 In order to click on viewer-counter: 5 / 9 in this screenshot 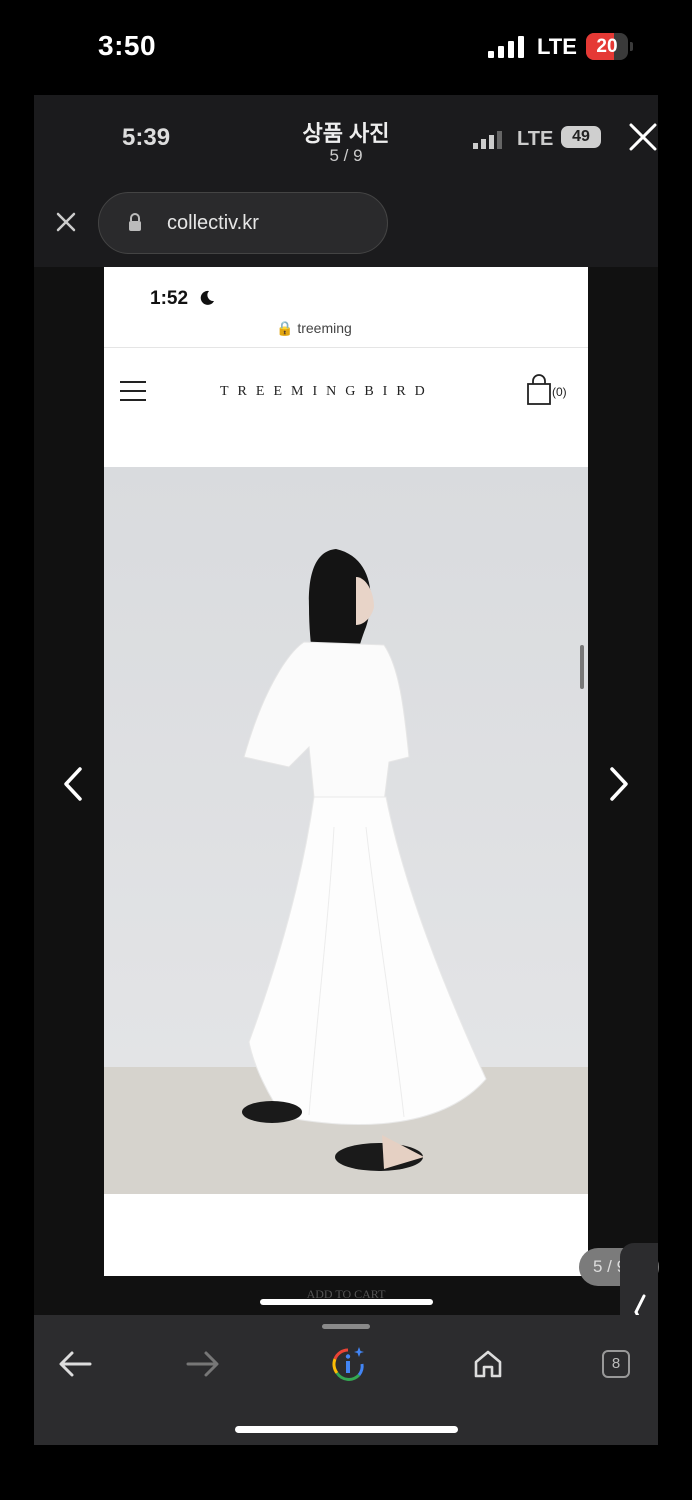, I will do `click(346, 155)`.